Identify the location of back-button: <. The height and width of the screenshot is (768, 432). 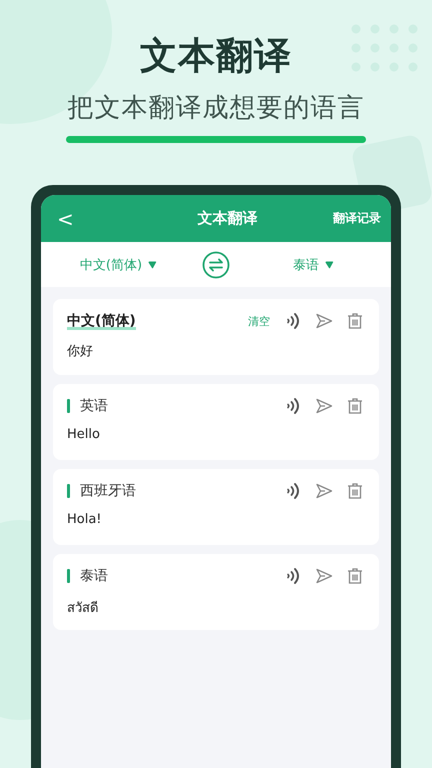
(65, 218).